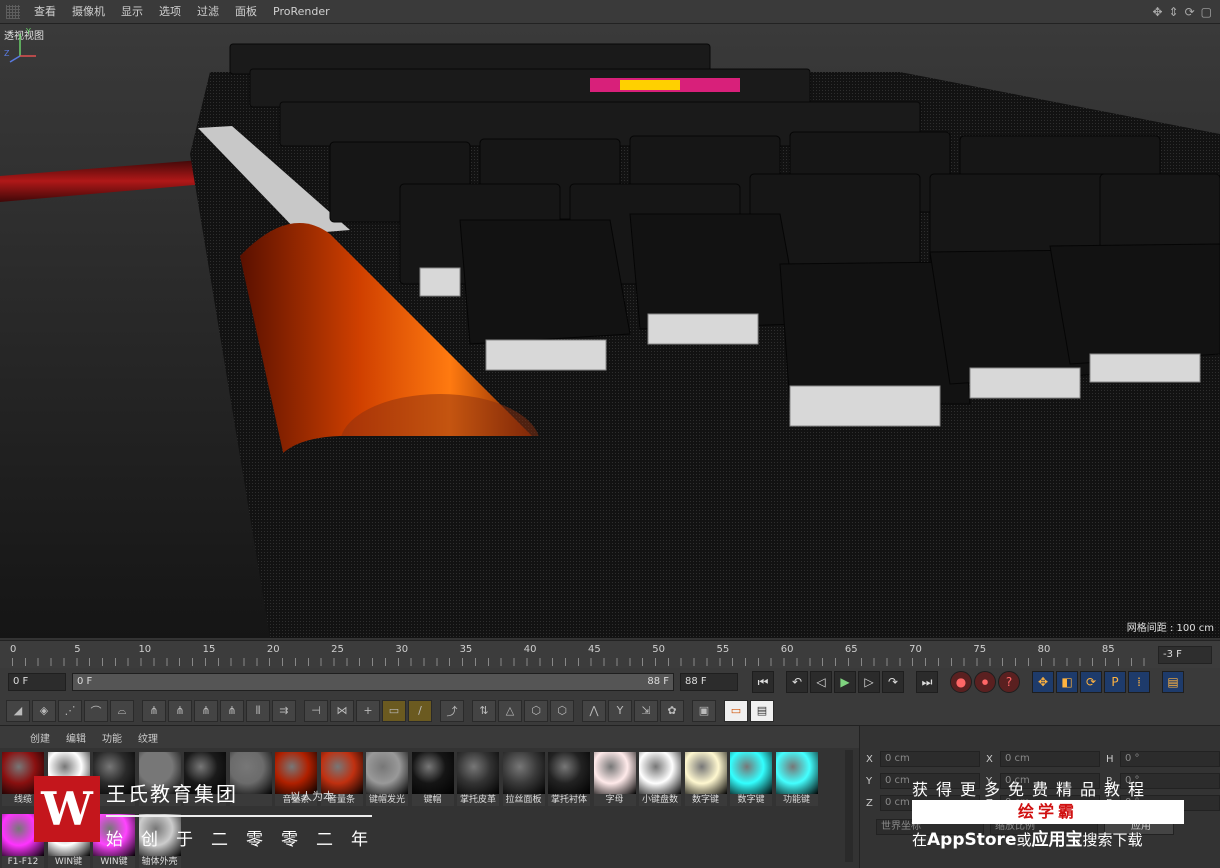 This screenshot has width=1220, height=868. Describe the element at coordinates (180, 710) in the screenshot. I see `key-tool-2-icon: ⋔` at that location.